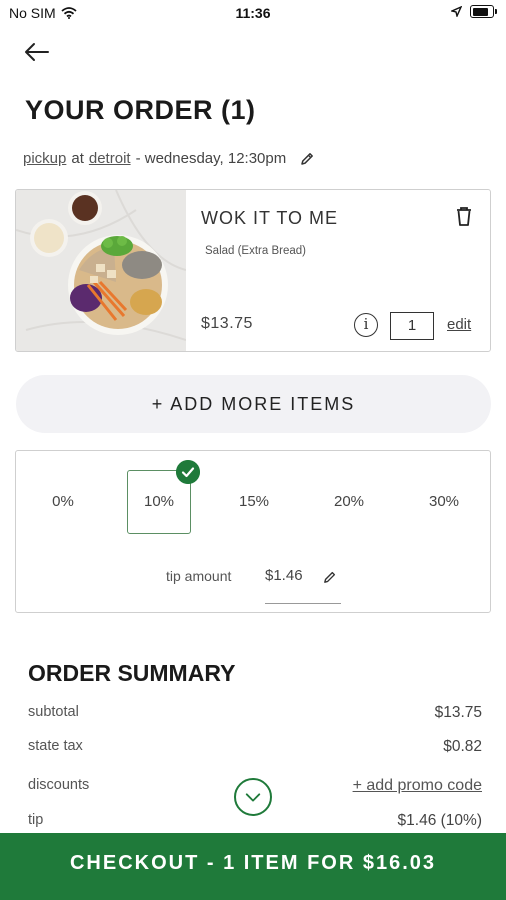 The width and height of the screenshot is (506, 900). I want to click on tip-option-20: 20%, so click(349, 501).